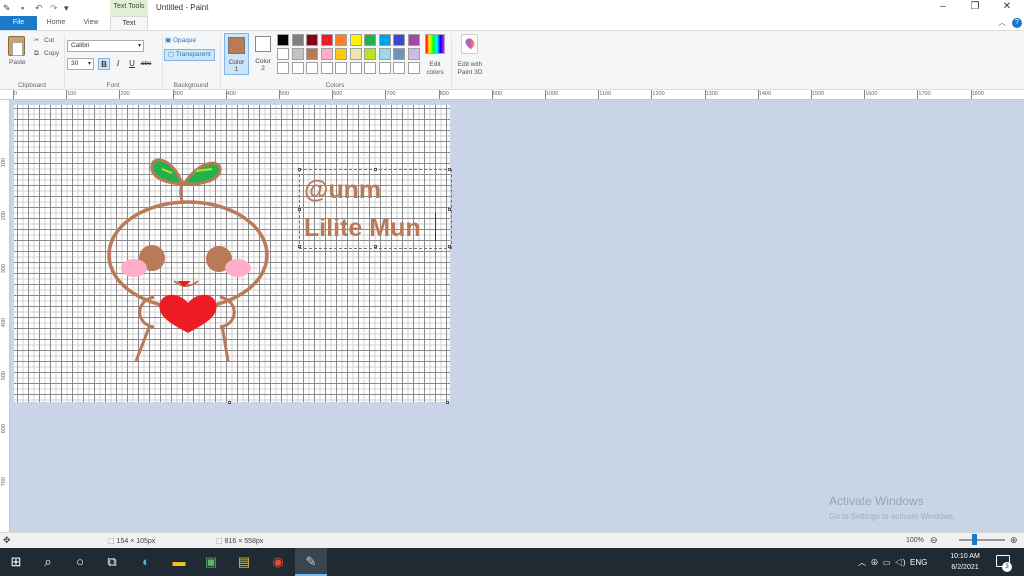  I want to click on minimize-button: –, so click(943, 6).